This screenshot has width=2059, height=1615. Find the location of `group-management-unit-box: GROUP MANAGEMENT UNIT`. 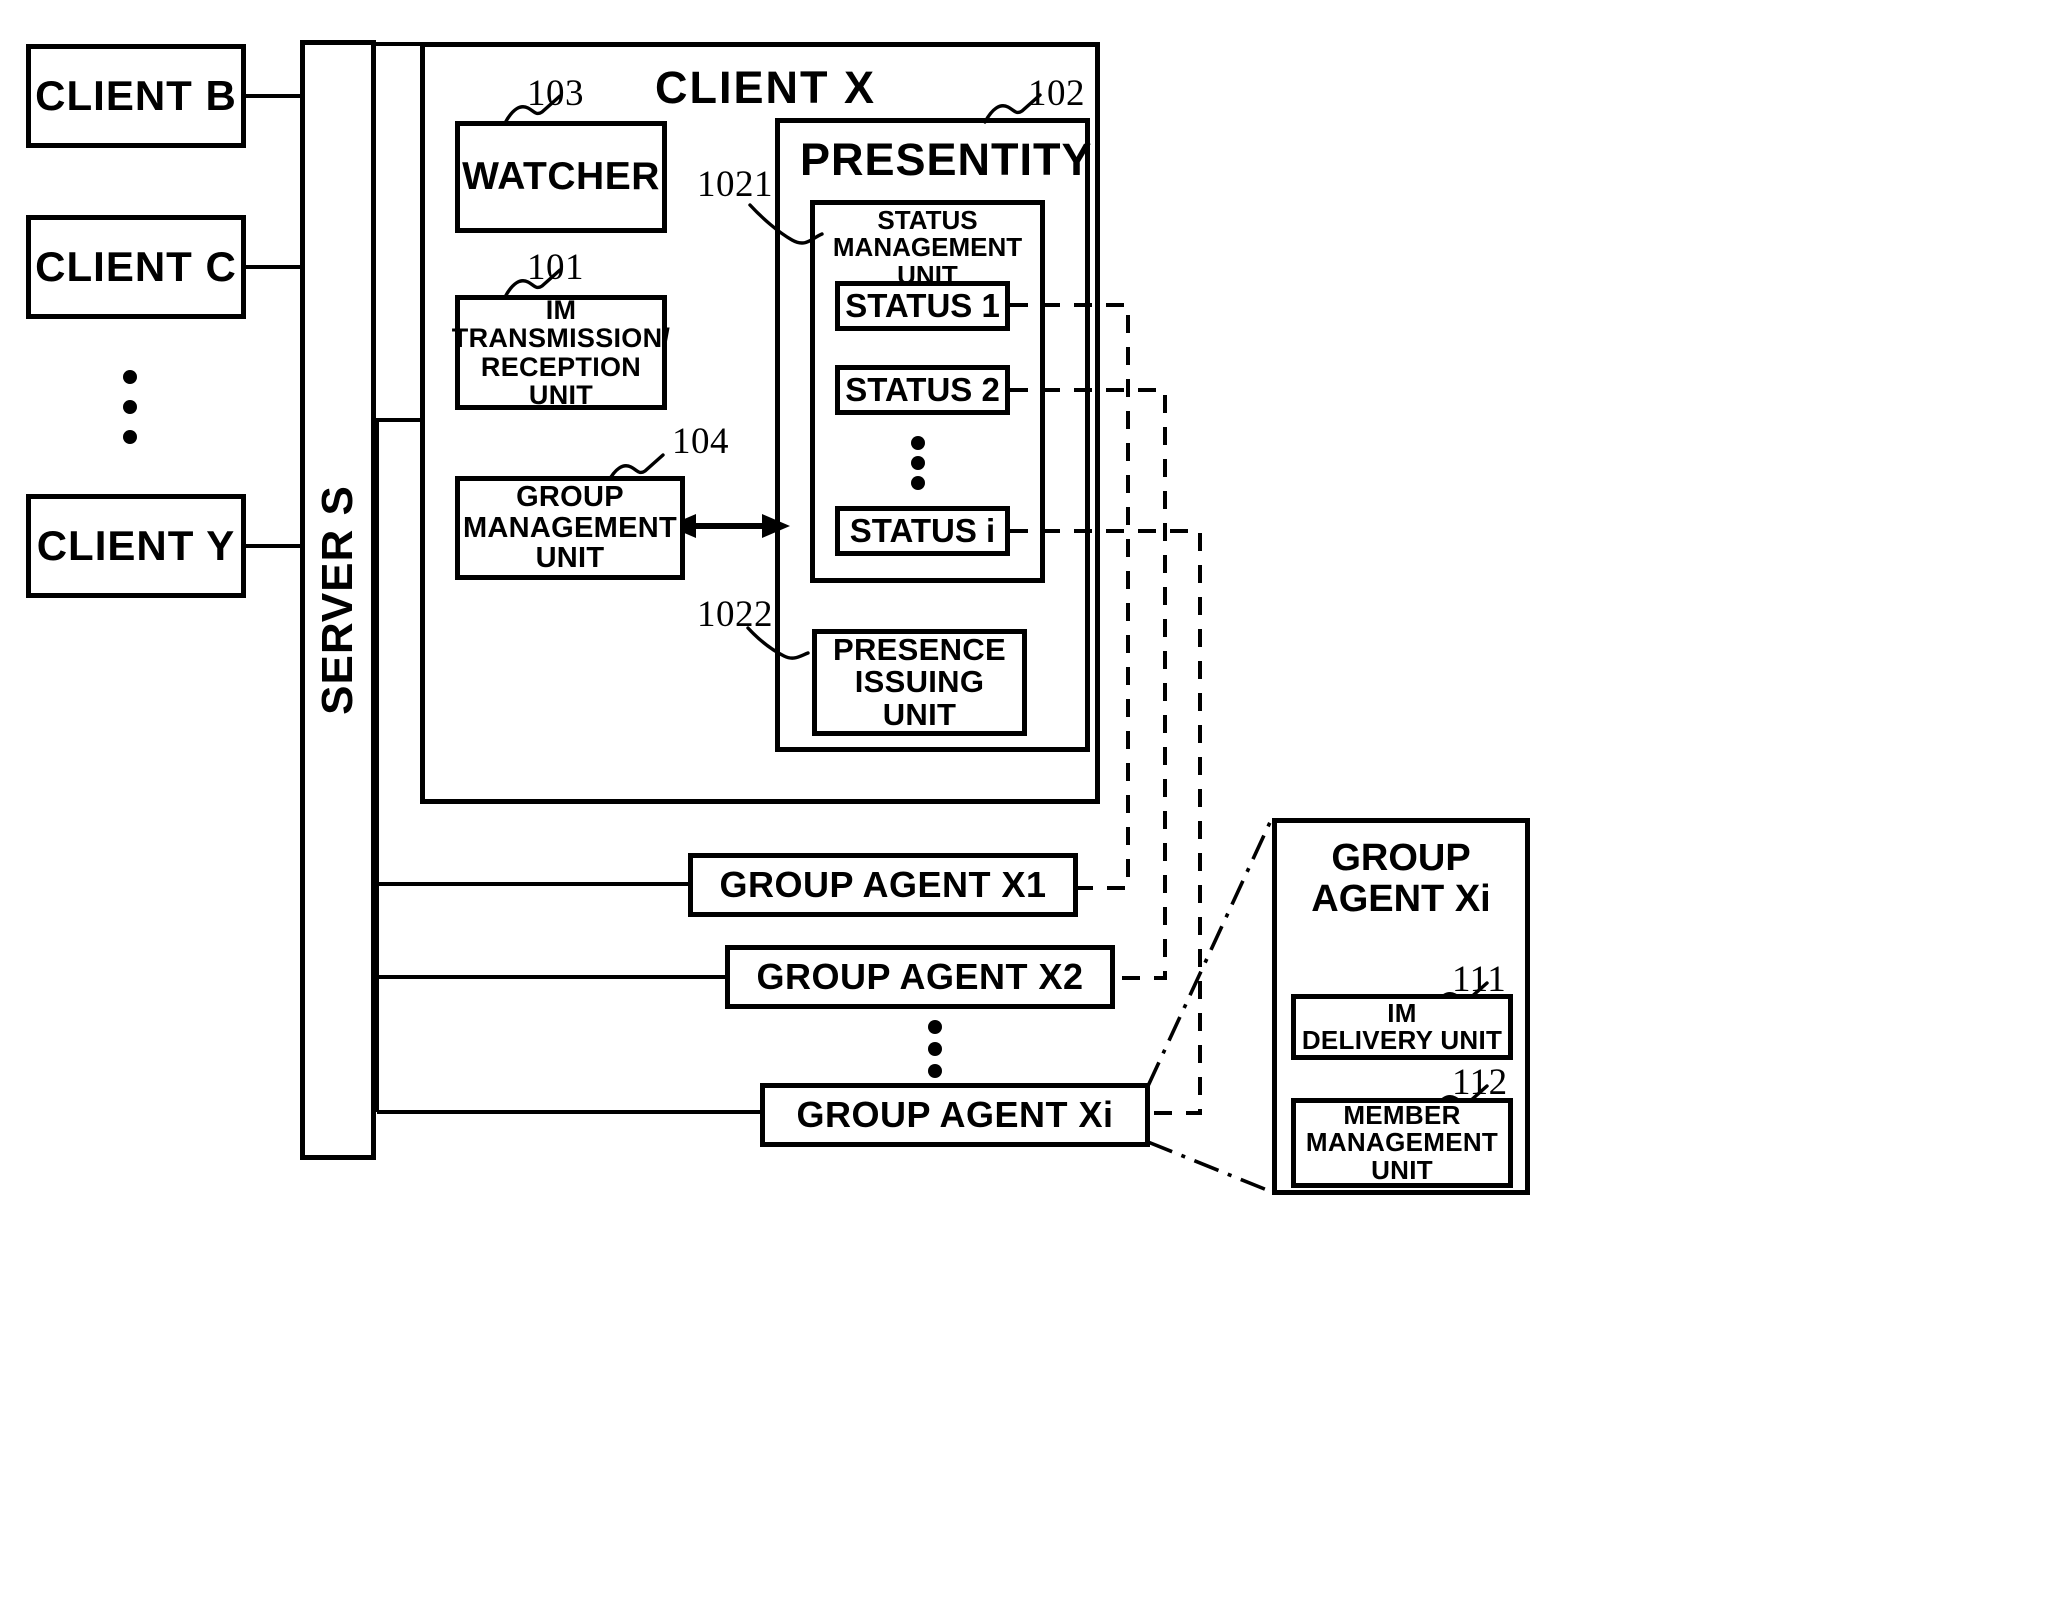

group-management-unit-box: GROUP MANAGEMENT UNIT is located at coordinates (570, 528).